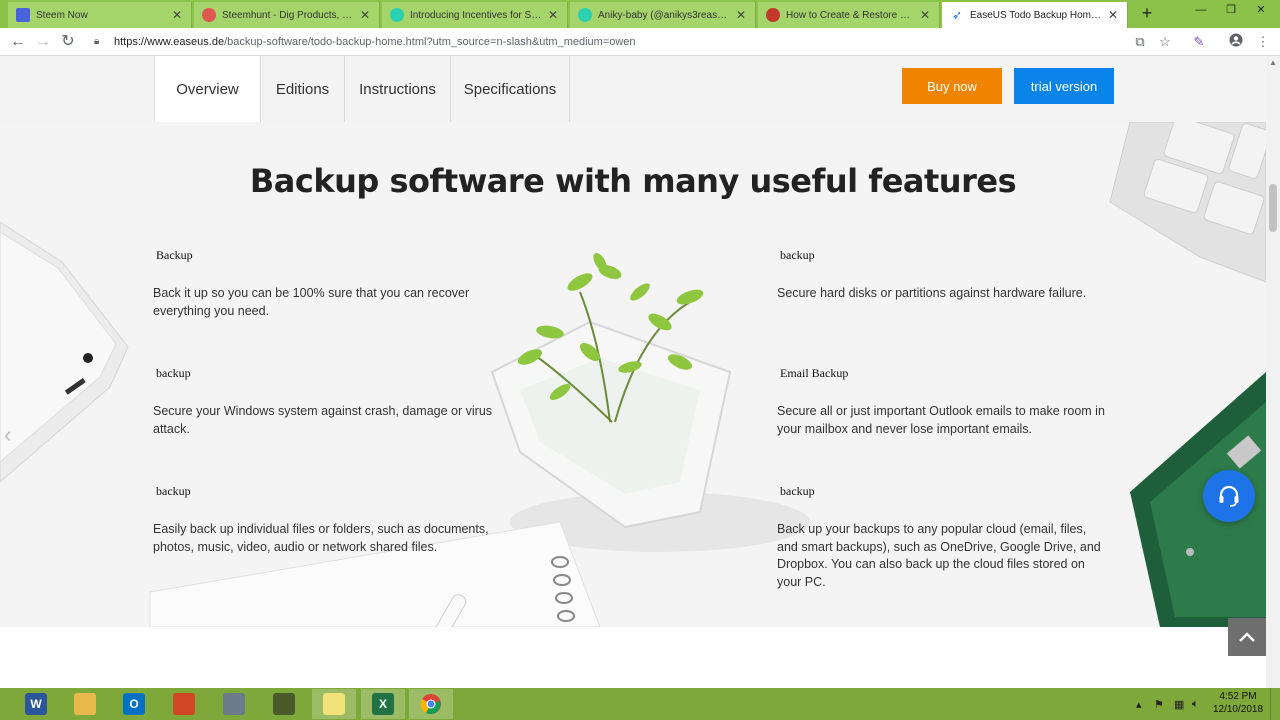  I want to click on recorder-icon, so click(184, 704).